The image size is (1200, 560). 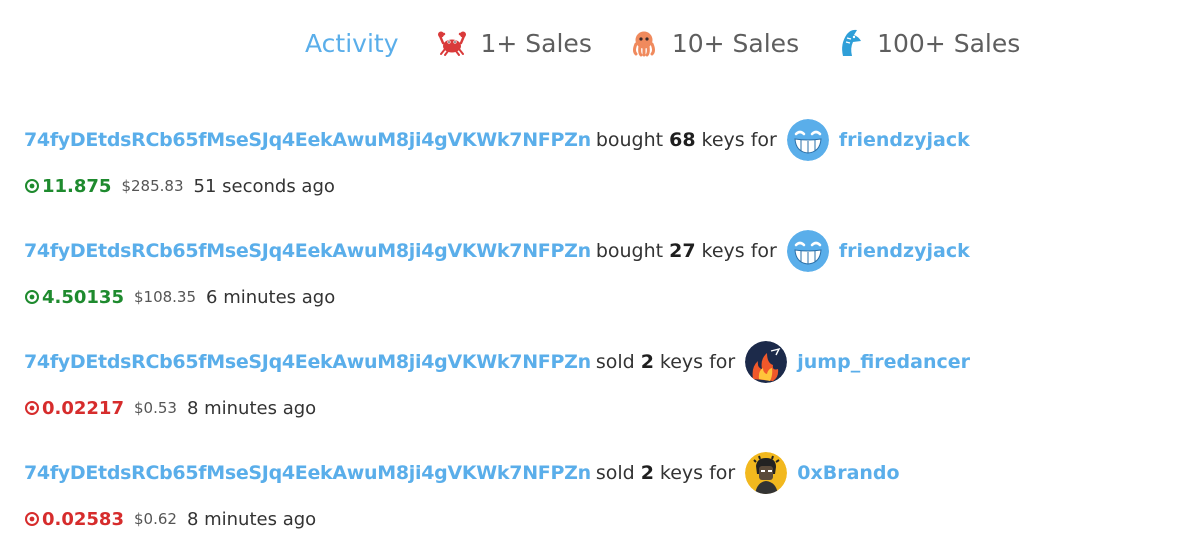 What do you see at coordinates (497, 186) in the screenshot?
I see `trade-details: 11.875 $285.83 51 seconds ago` at bounding box center [497, 186].